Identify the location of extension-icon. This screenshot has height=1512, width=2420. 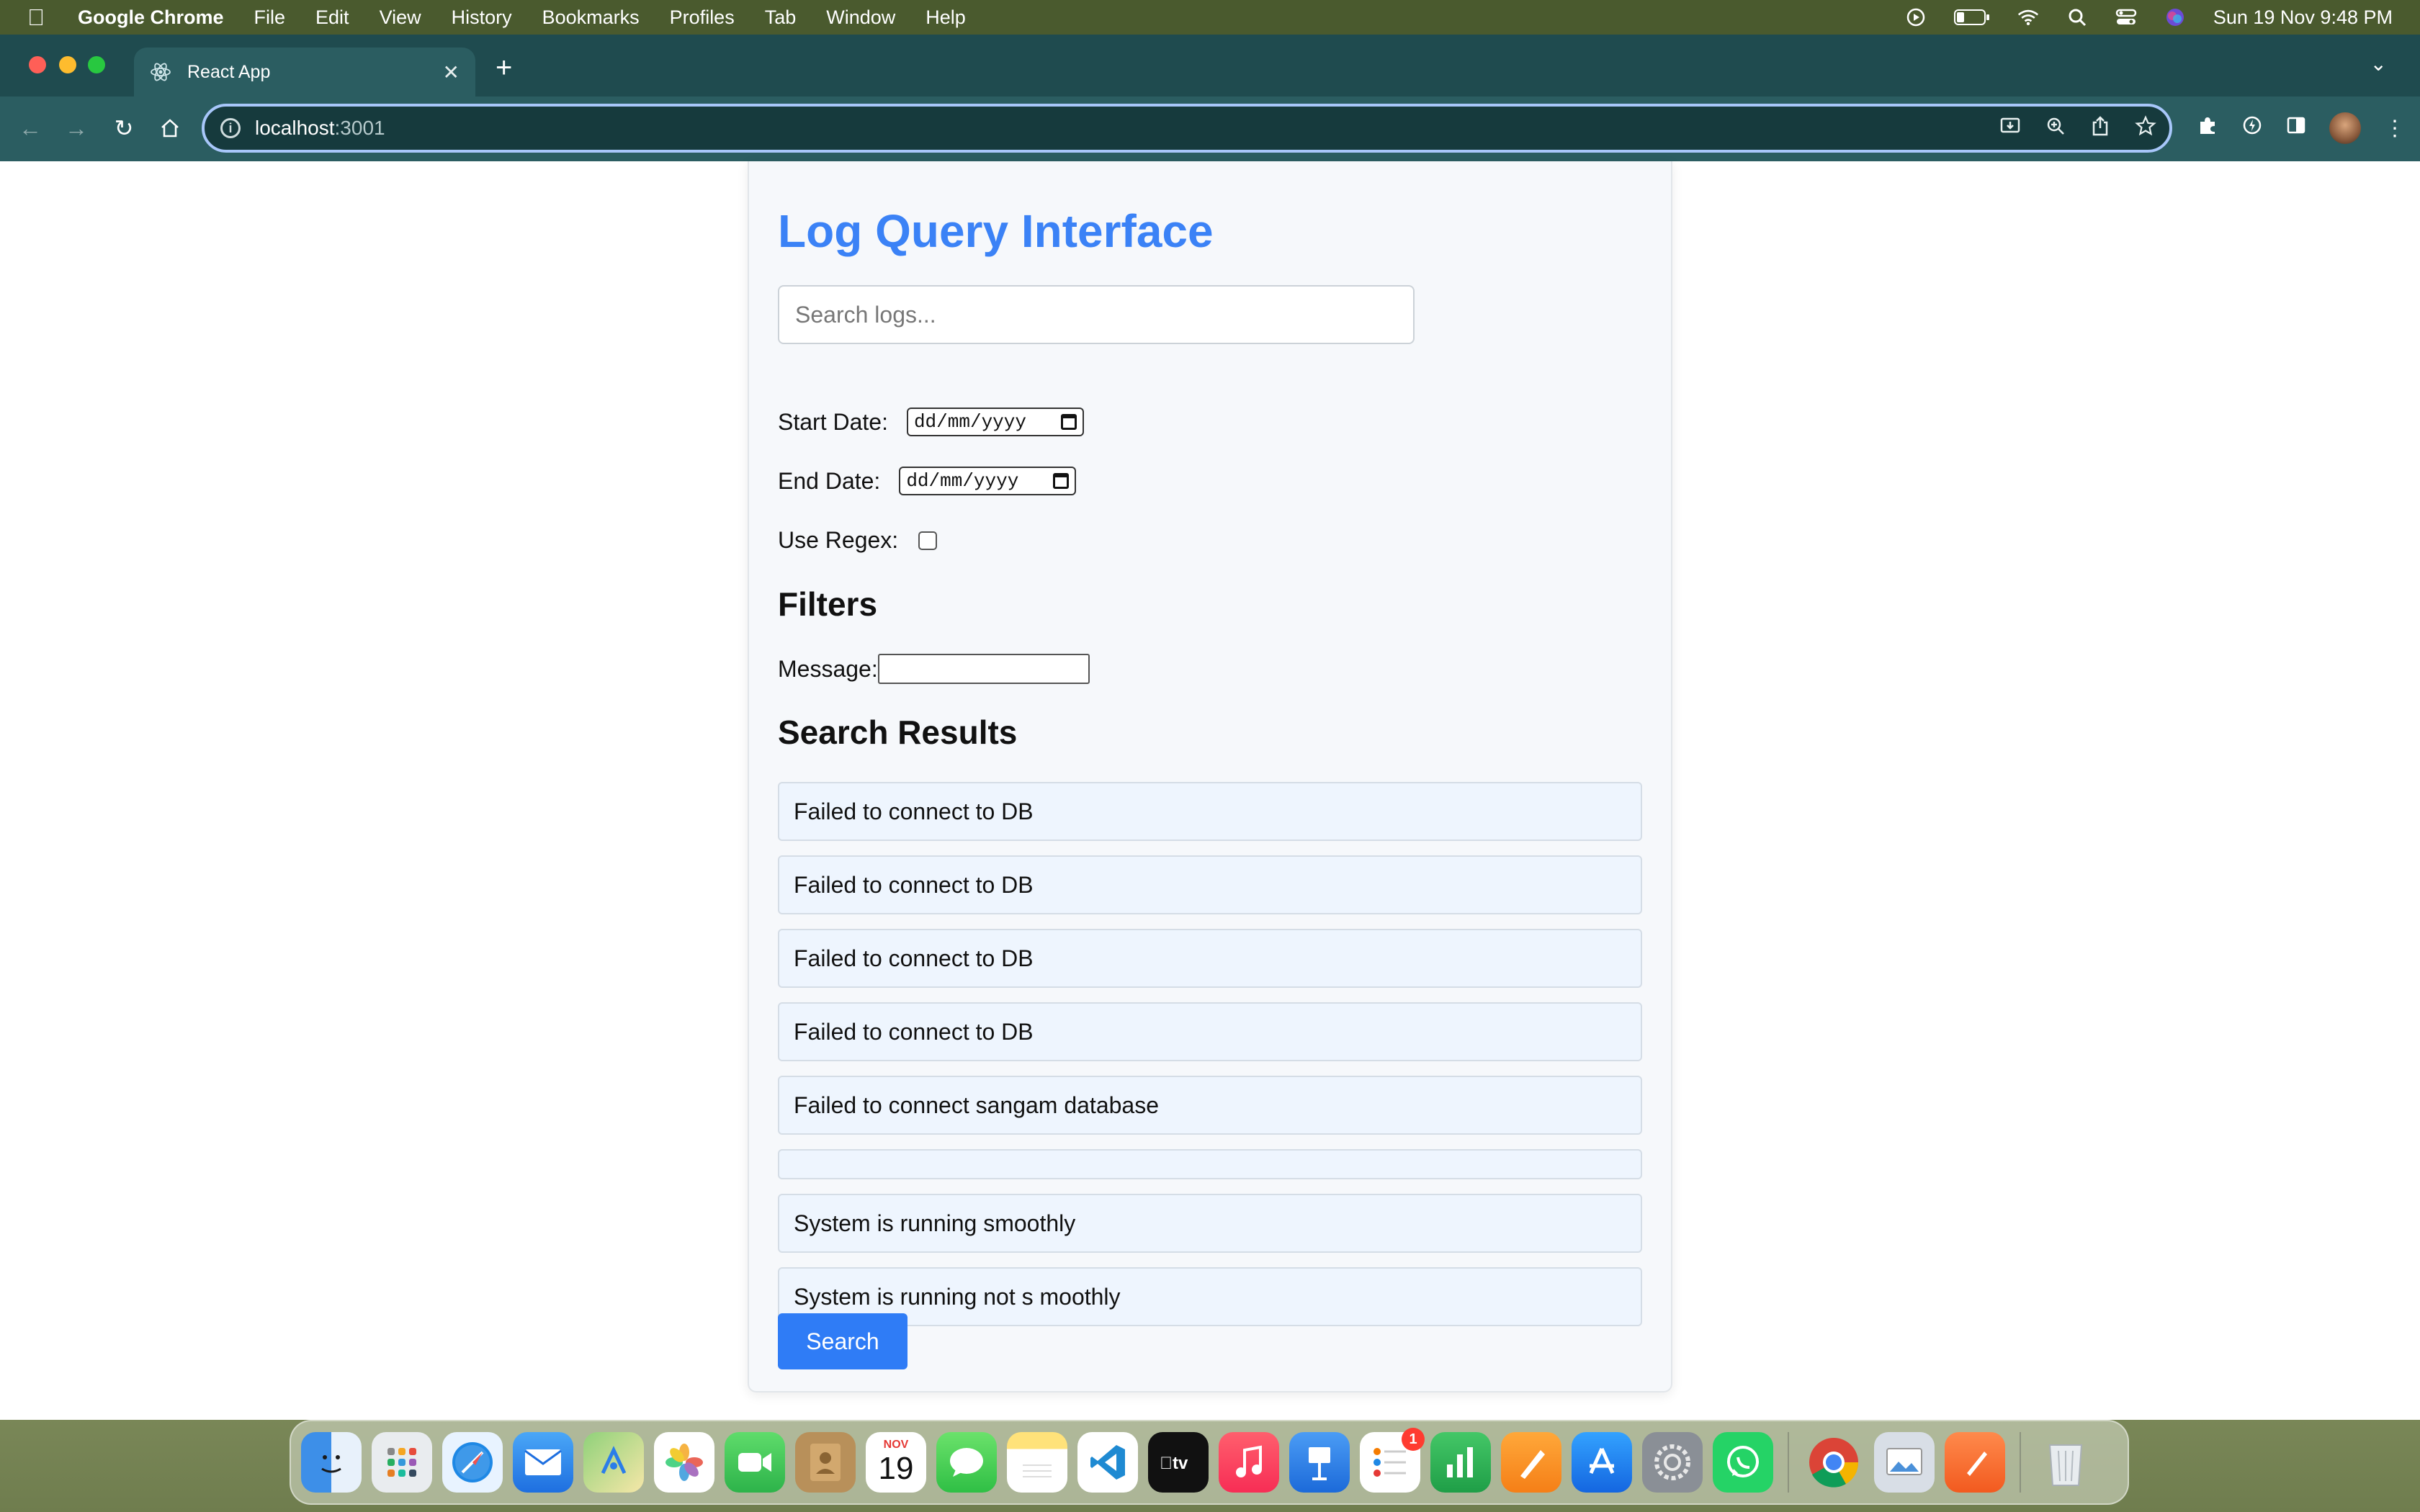
(2252, 128).